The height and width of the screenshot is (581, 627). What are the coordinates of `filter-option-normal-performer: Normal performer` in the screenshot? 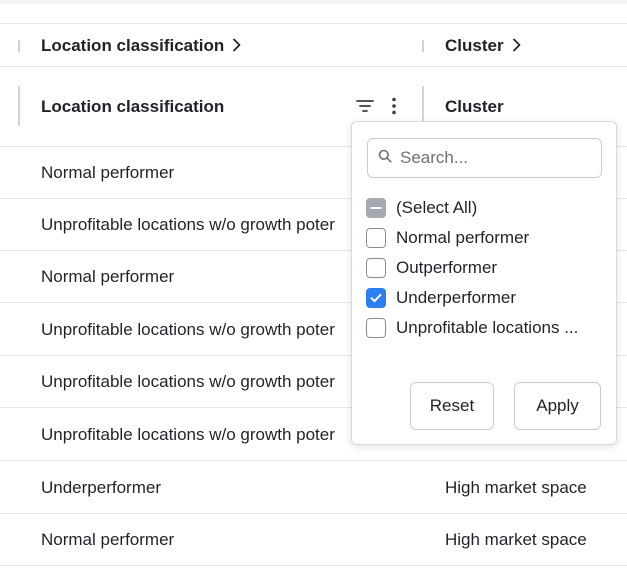 It's located at (447, 238).